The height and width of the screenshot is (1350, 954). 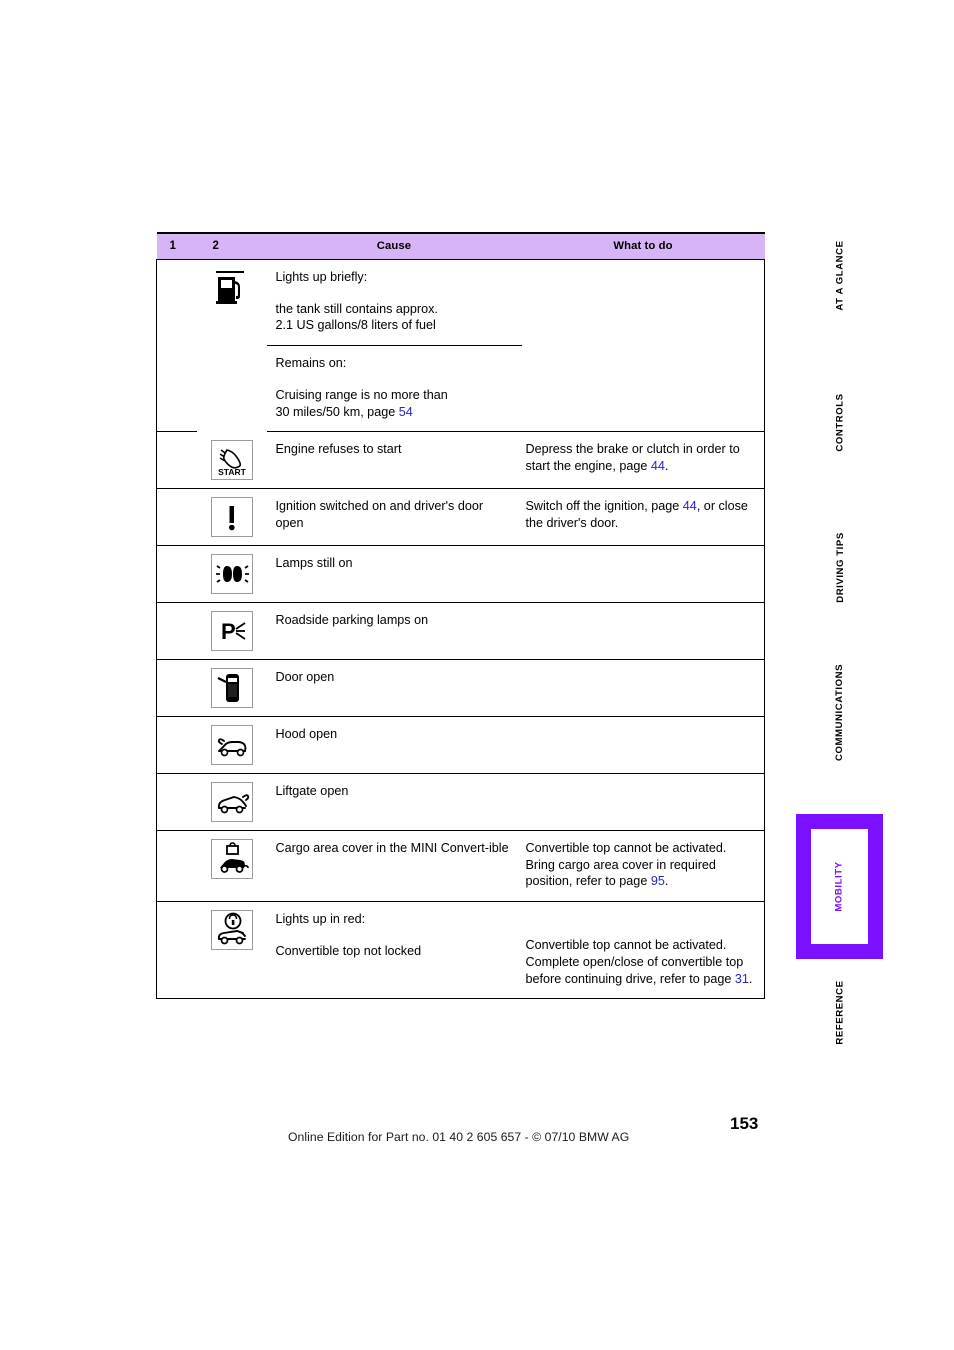 I want to click on svg-text: START, so click(x=232, y=472).